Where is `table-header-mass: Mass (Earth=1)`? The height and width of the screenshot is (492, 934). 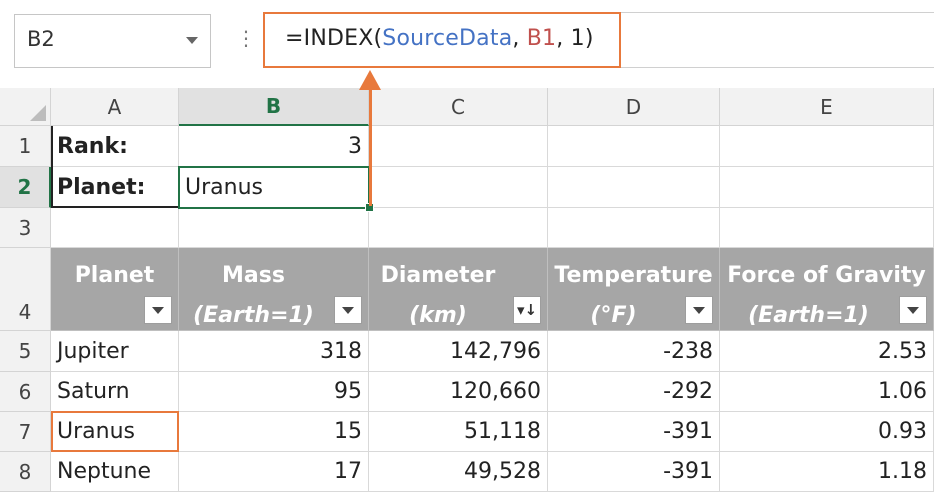
table-header-mass: Mass (Earth=1) is located at coordinates (274, 289).